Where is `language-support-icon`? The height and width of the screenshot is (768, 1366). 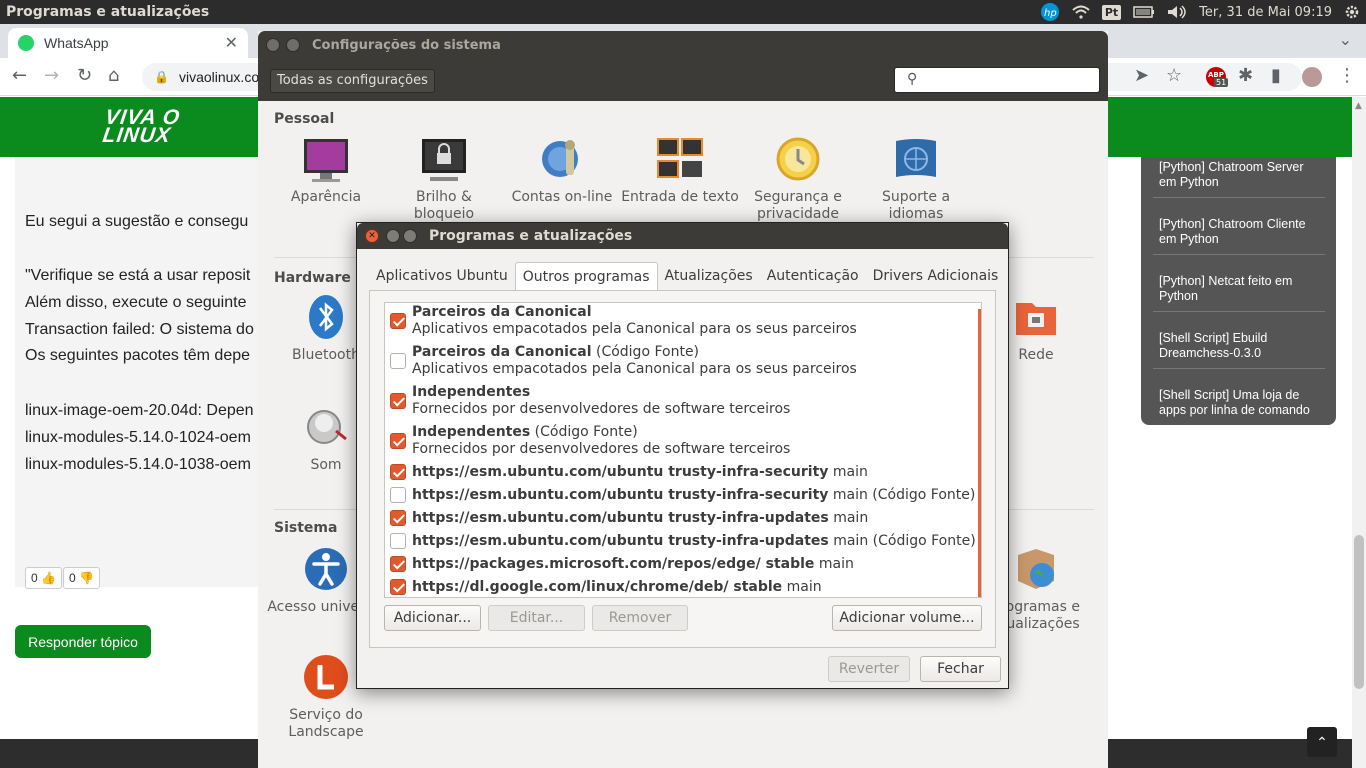 language-support-icon is located at coordinates (916, 159).